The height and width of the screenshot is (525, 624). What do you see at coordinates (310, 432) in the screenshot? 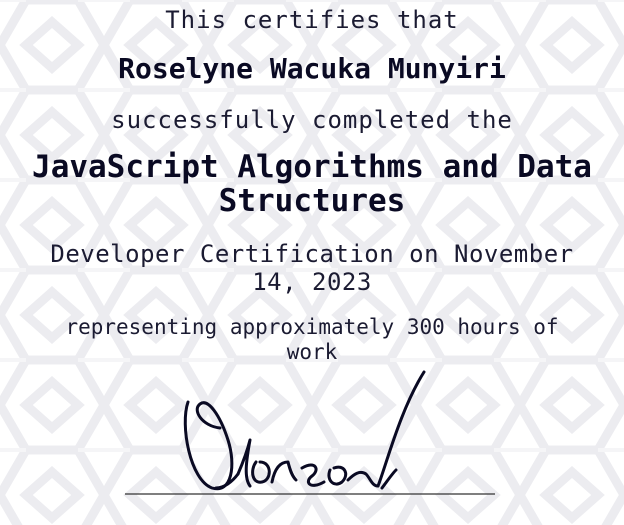
I see `signature-icon` at bounding box center [310, 432].